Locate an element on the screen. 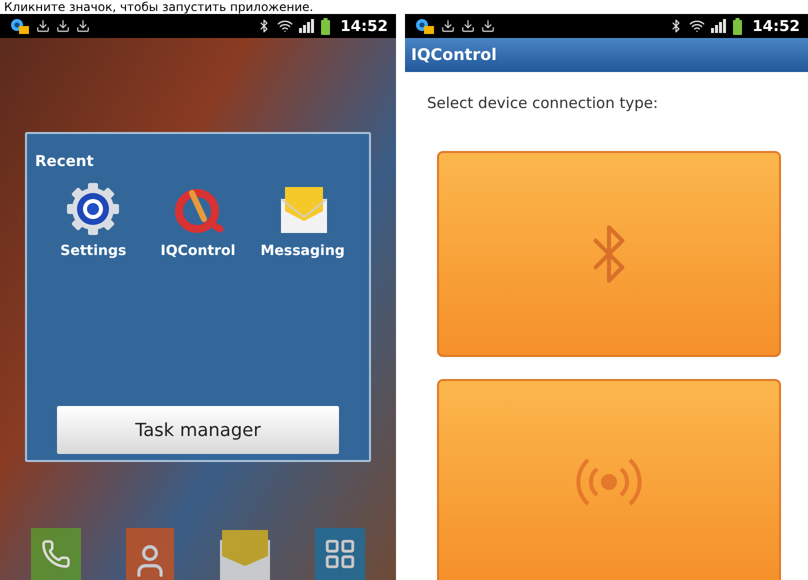  phone-app-icon is located at coordinates (56, 554).